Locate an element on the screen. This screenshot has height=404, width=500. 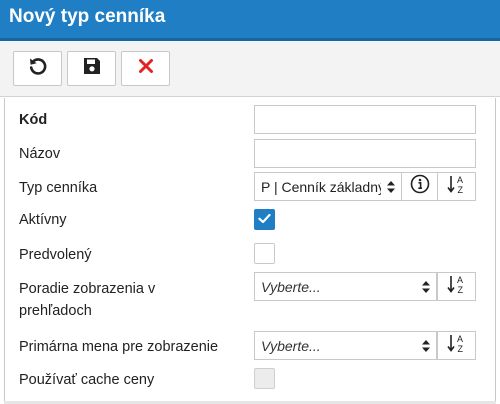
poradie-label-line2: prehľadoch is located at coordinates (55, 311).